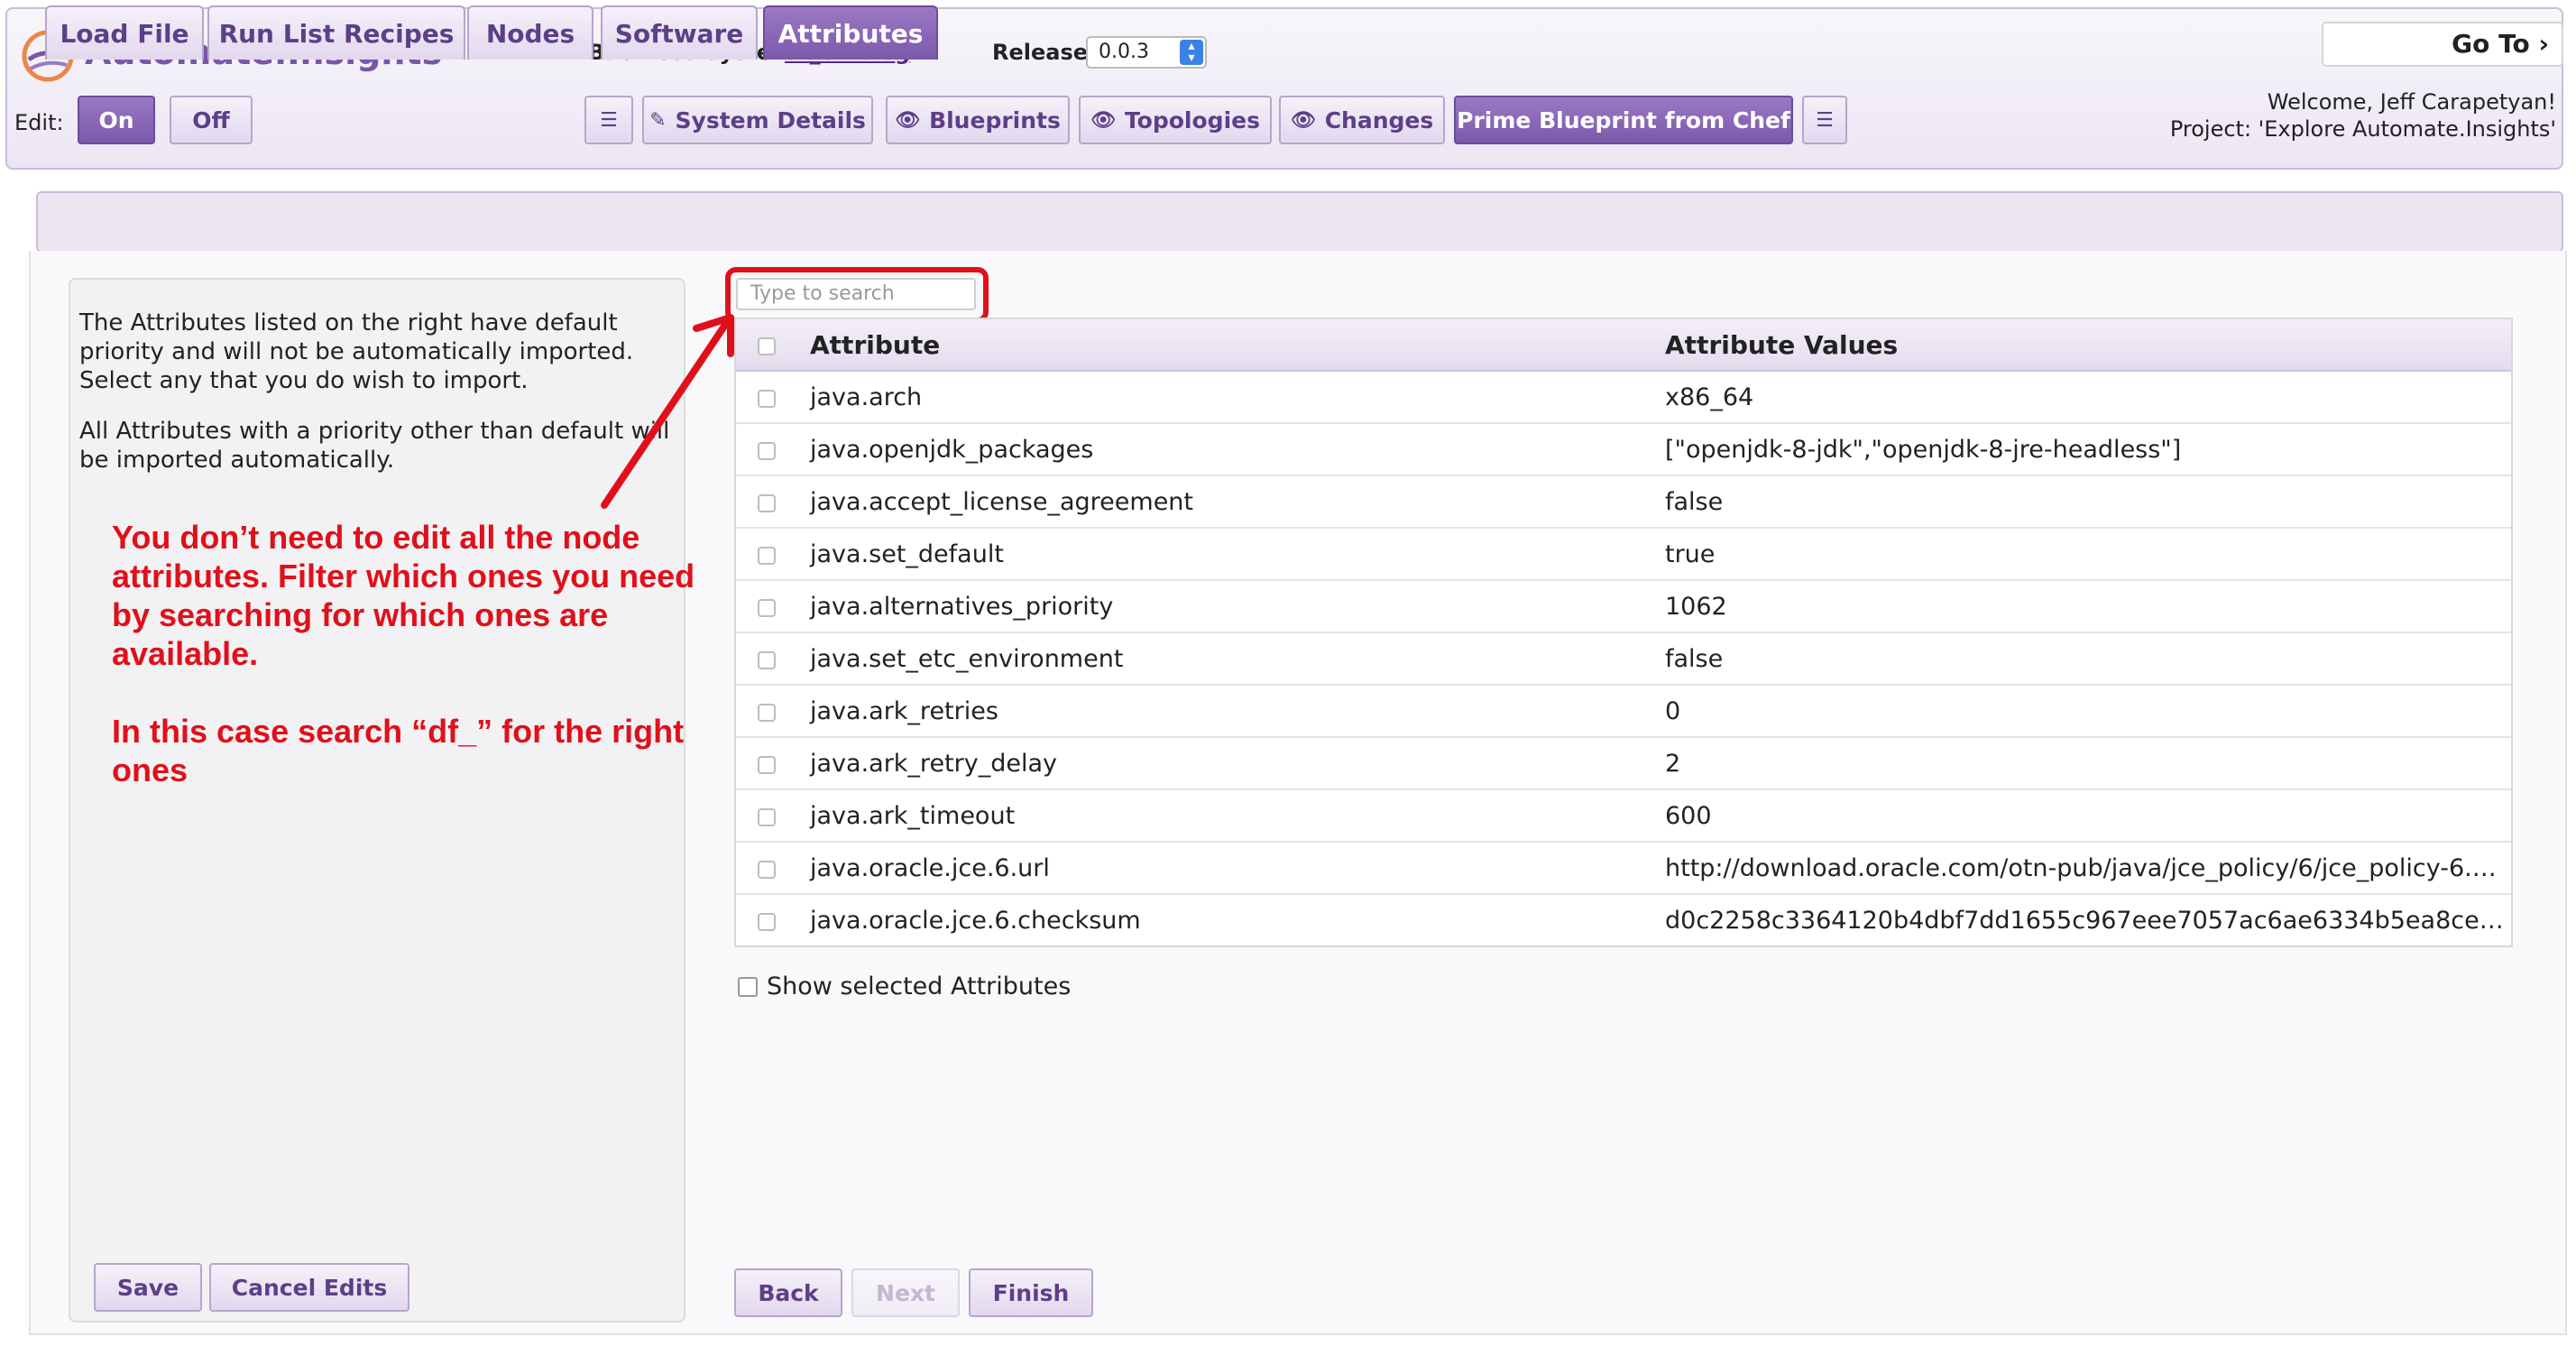 Image resolution: width=2576 pixels, height=1346 pixels. Describe the element at coordinates (1002, 502) in the screenshot. I see `attribute-name: java.accept_license_agreement` at that location.